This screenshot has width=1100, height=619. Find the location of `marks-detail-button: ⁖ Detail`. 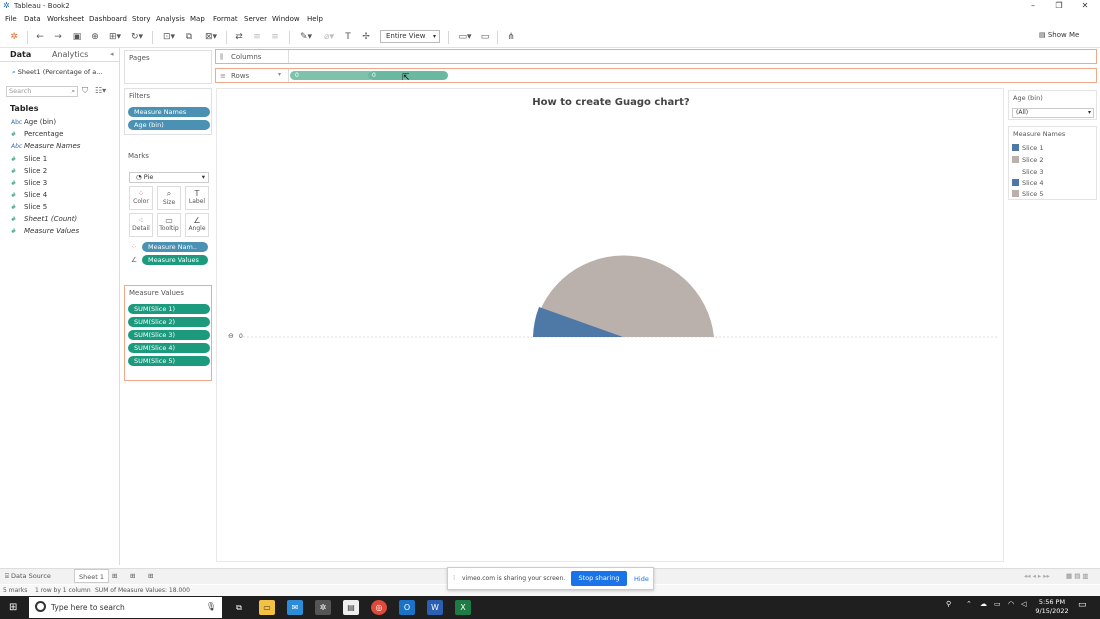

marks-detail-button: ⁖ Detail is located at coordinates (141, 225).